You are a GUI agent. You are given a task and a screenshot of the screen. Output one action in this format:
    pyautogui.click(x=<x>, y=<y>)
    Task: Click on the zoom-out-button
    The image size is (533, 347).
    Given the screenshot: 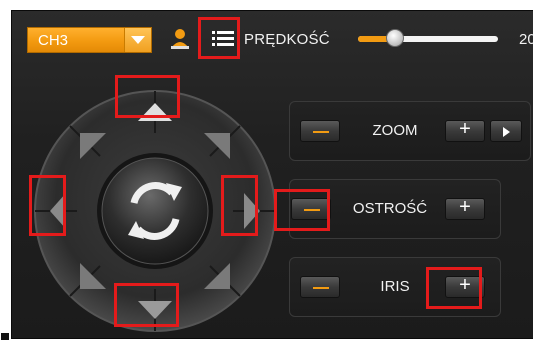 What is the action you would take?
    pyautogui.click(x=320, y=131)
    